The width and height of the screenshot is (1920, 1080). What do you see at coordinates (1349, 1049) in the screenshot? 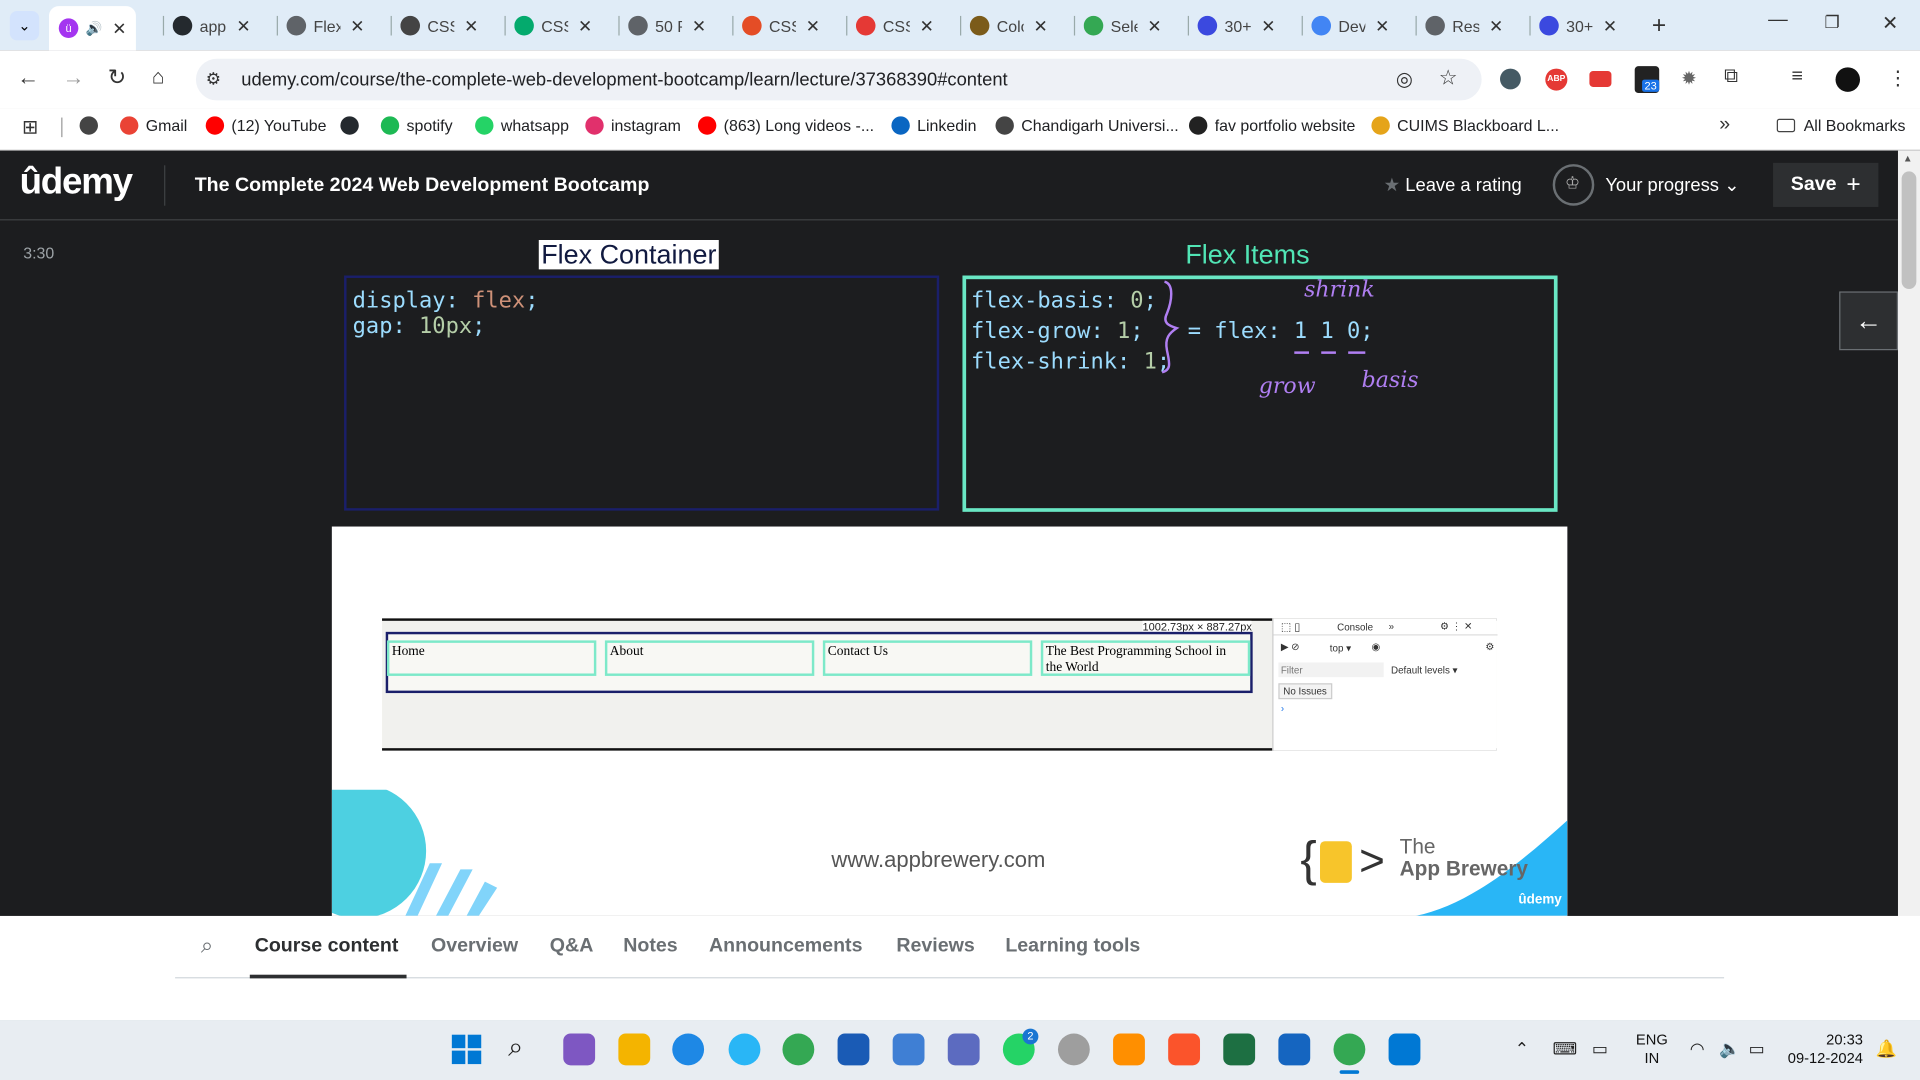
I see `chrome-active-icon` at bounding box center [1349, 1049].